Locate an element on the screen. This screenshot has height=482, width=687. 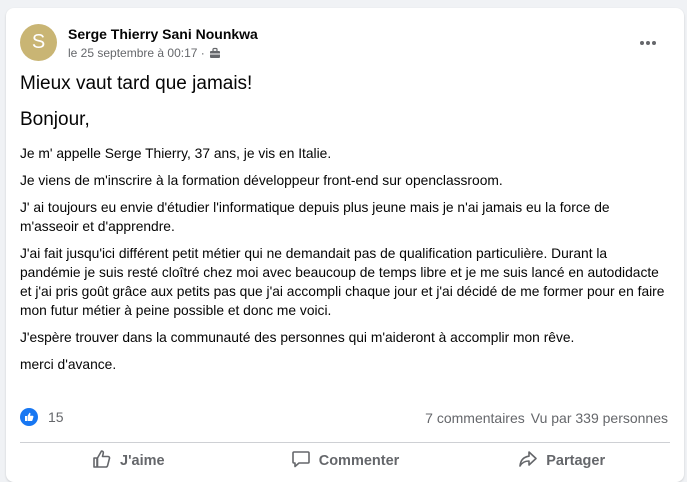
post-meta: le 25 septembre à 00:17 · is located at coordinates (144, 53).